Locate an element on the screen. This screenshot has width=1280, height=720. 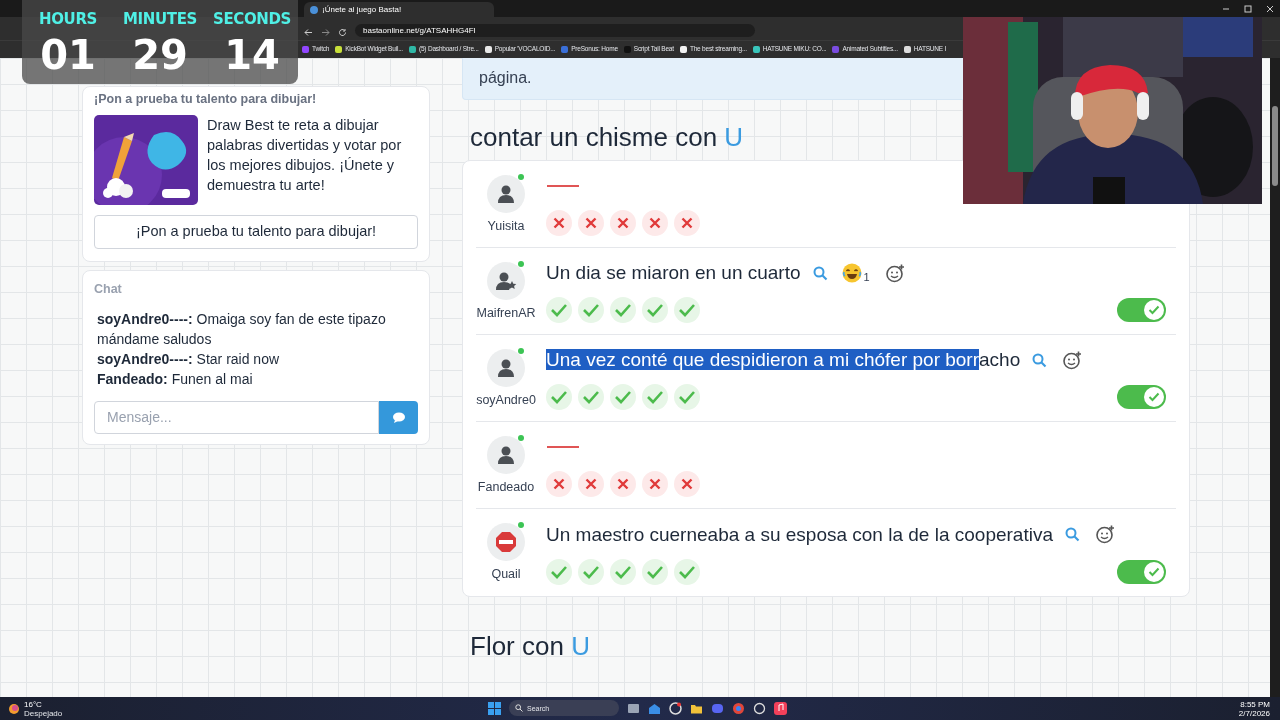
timer-value: 01 is located at coordinates (68, 55).